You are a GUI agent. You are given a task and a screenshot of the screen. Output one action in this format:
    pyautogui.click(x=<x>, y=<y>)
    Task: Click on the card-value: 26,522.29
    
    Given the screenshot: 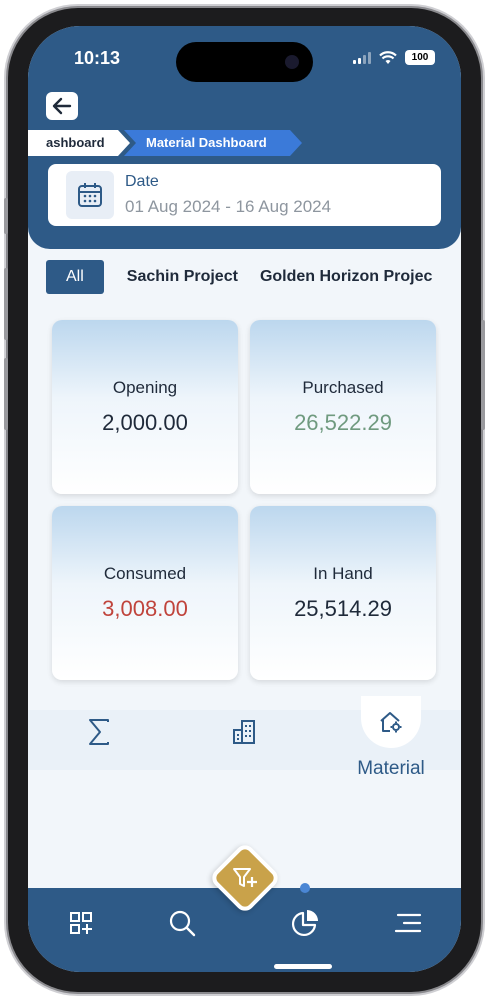 What is the action you would take?
    pyautogui.click(x=343, y=422)
    